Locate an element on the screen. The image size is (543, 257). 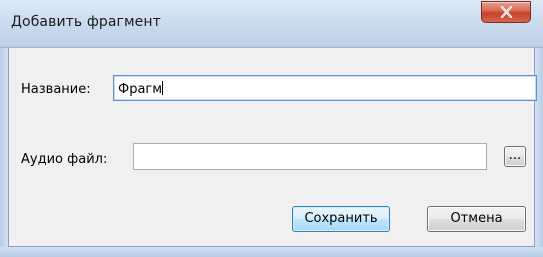
save-button: Сохранить is located at coordinates (341, 219).